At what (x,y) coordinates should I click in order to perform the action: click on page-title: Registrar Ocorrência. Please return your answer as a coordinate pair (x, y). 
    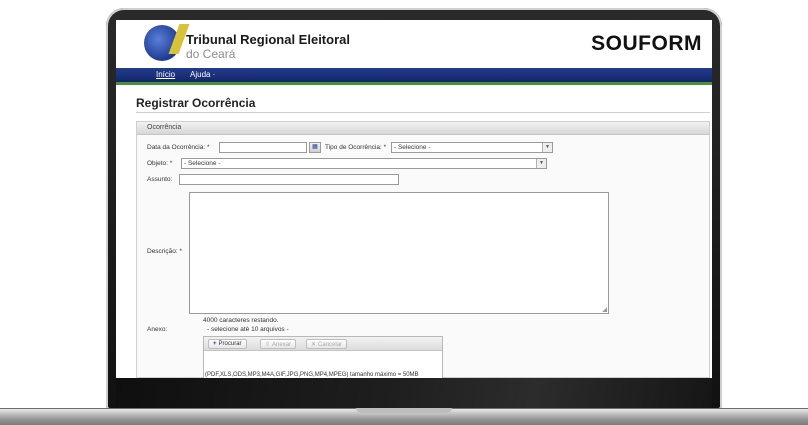
    Looking at the image, I should click on (196, 103).